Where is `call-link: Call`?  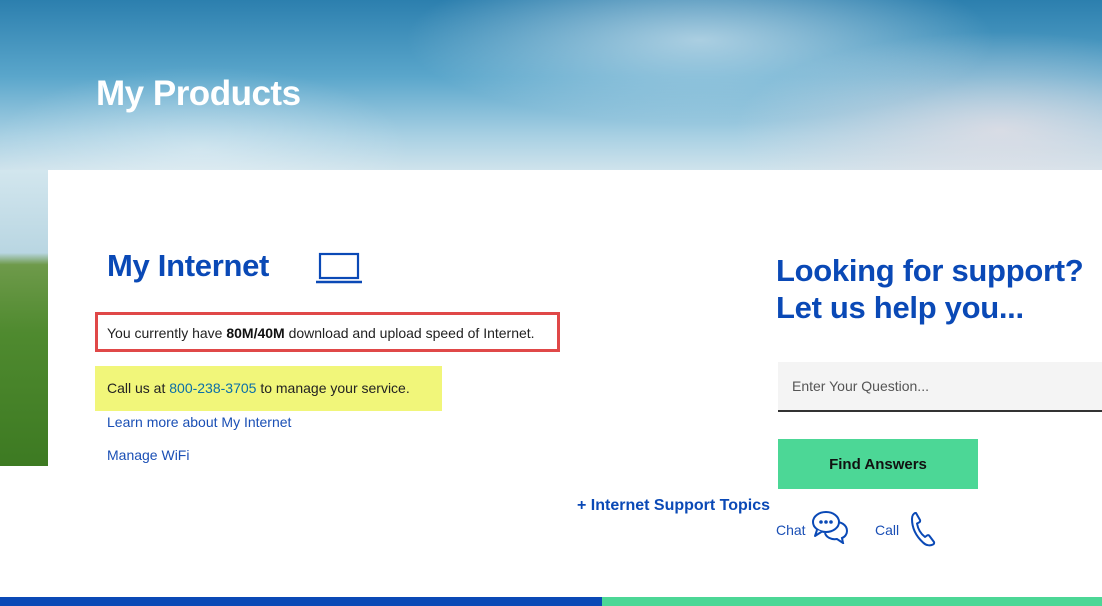 call-link: Call is located at coordinates (887, 530).